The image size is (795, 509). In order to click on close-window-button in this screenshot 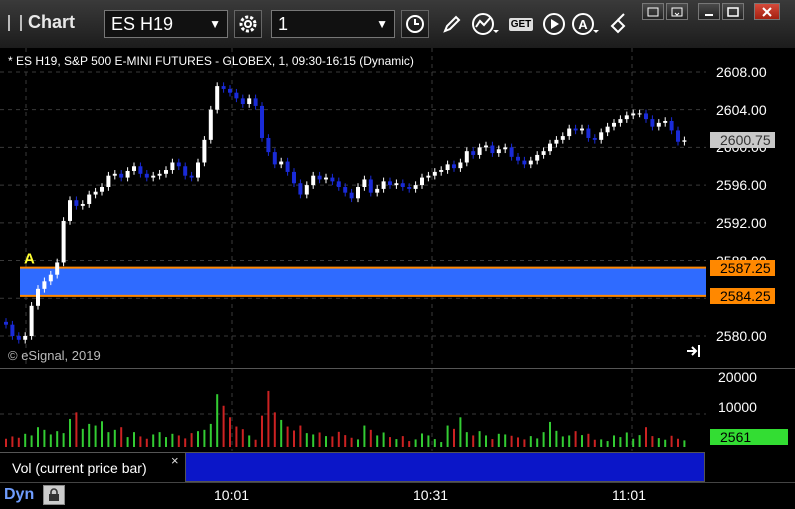, I will do `click(767, 11)`.